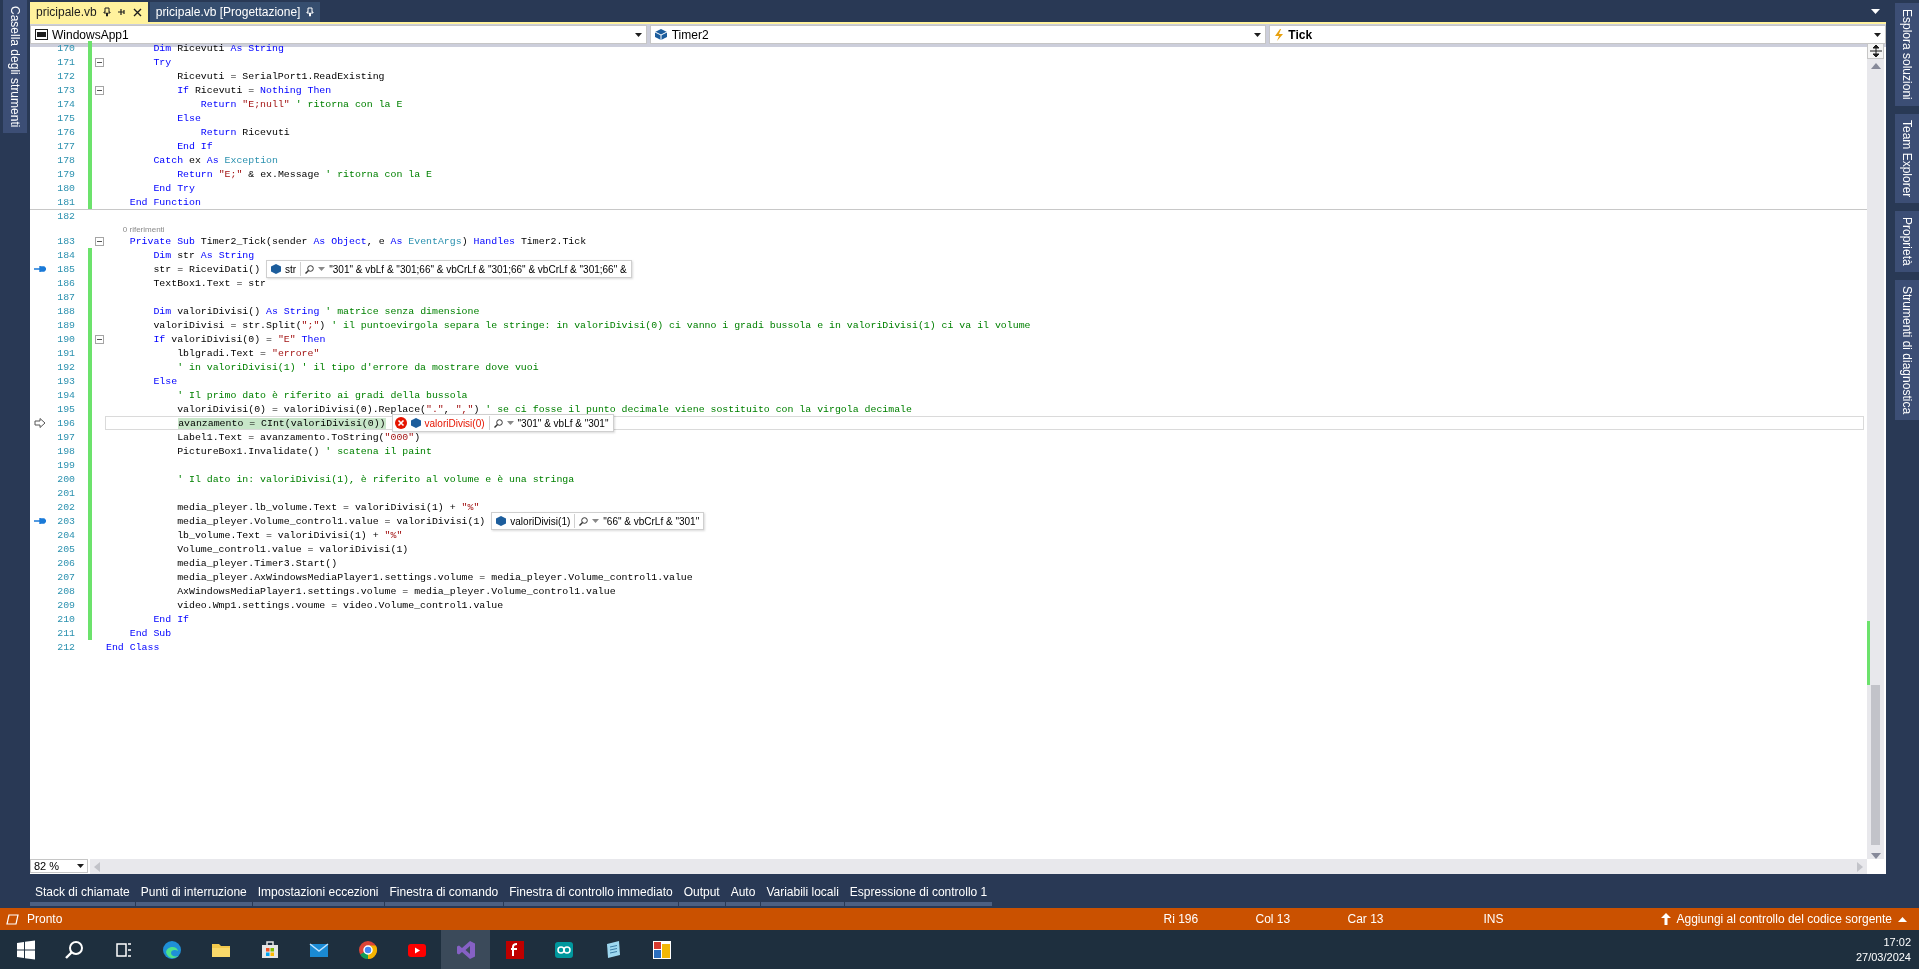  I want to click on line-number: 171, so click(65, 62).